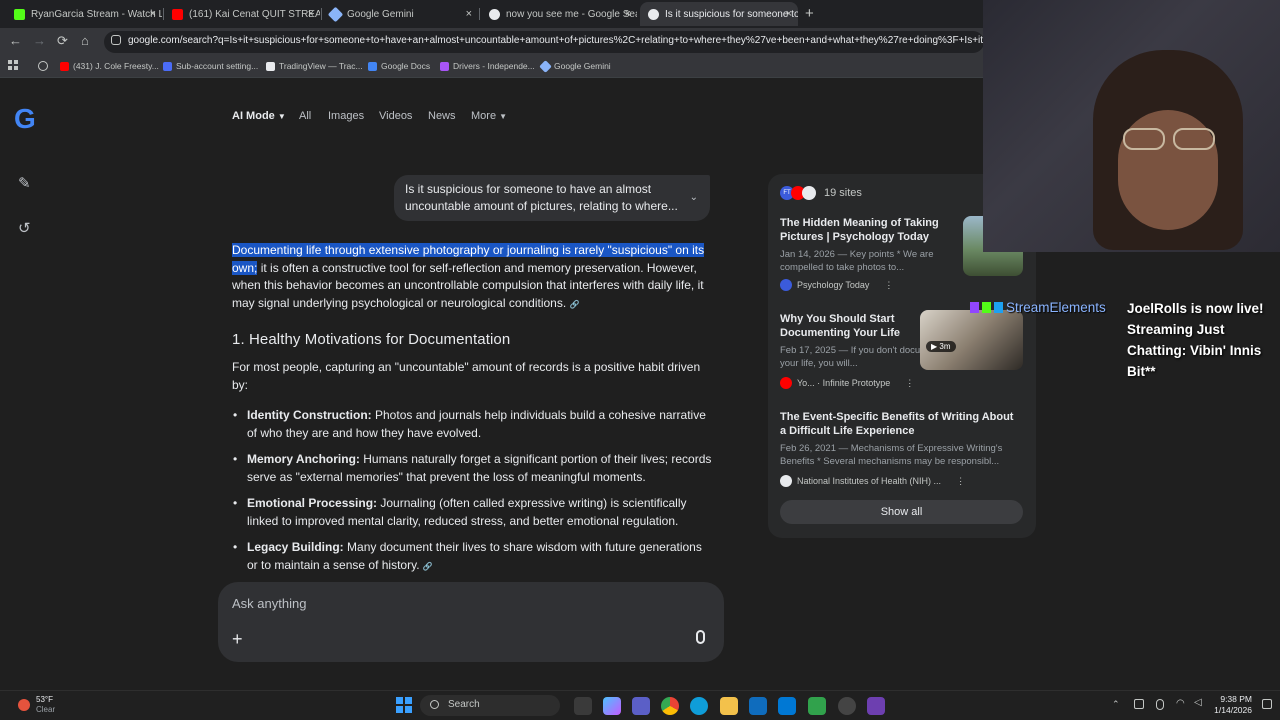 The height and width of the screenshot is (720, 1280). Describe the element at coordinates (612, 706) in the screenshot. I see `copilot-icon` at that location.